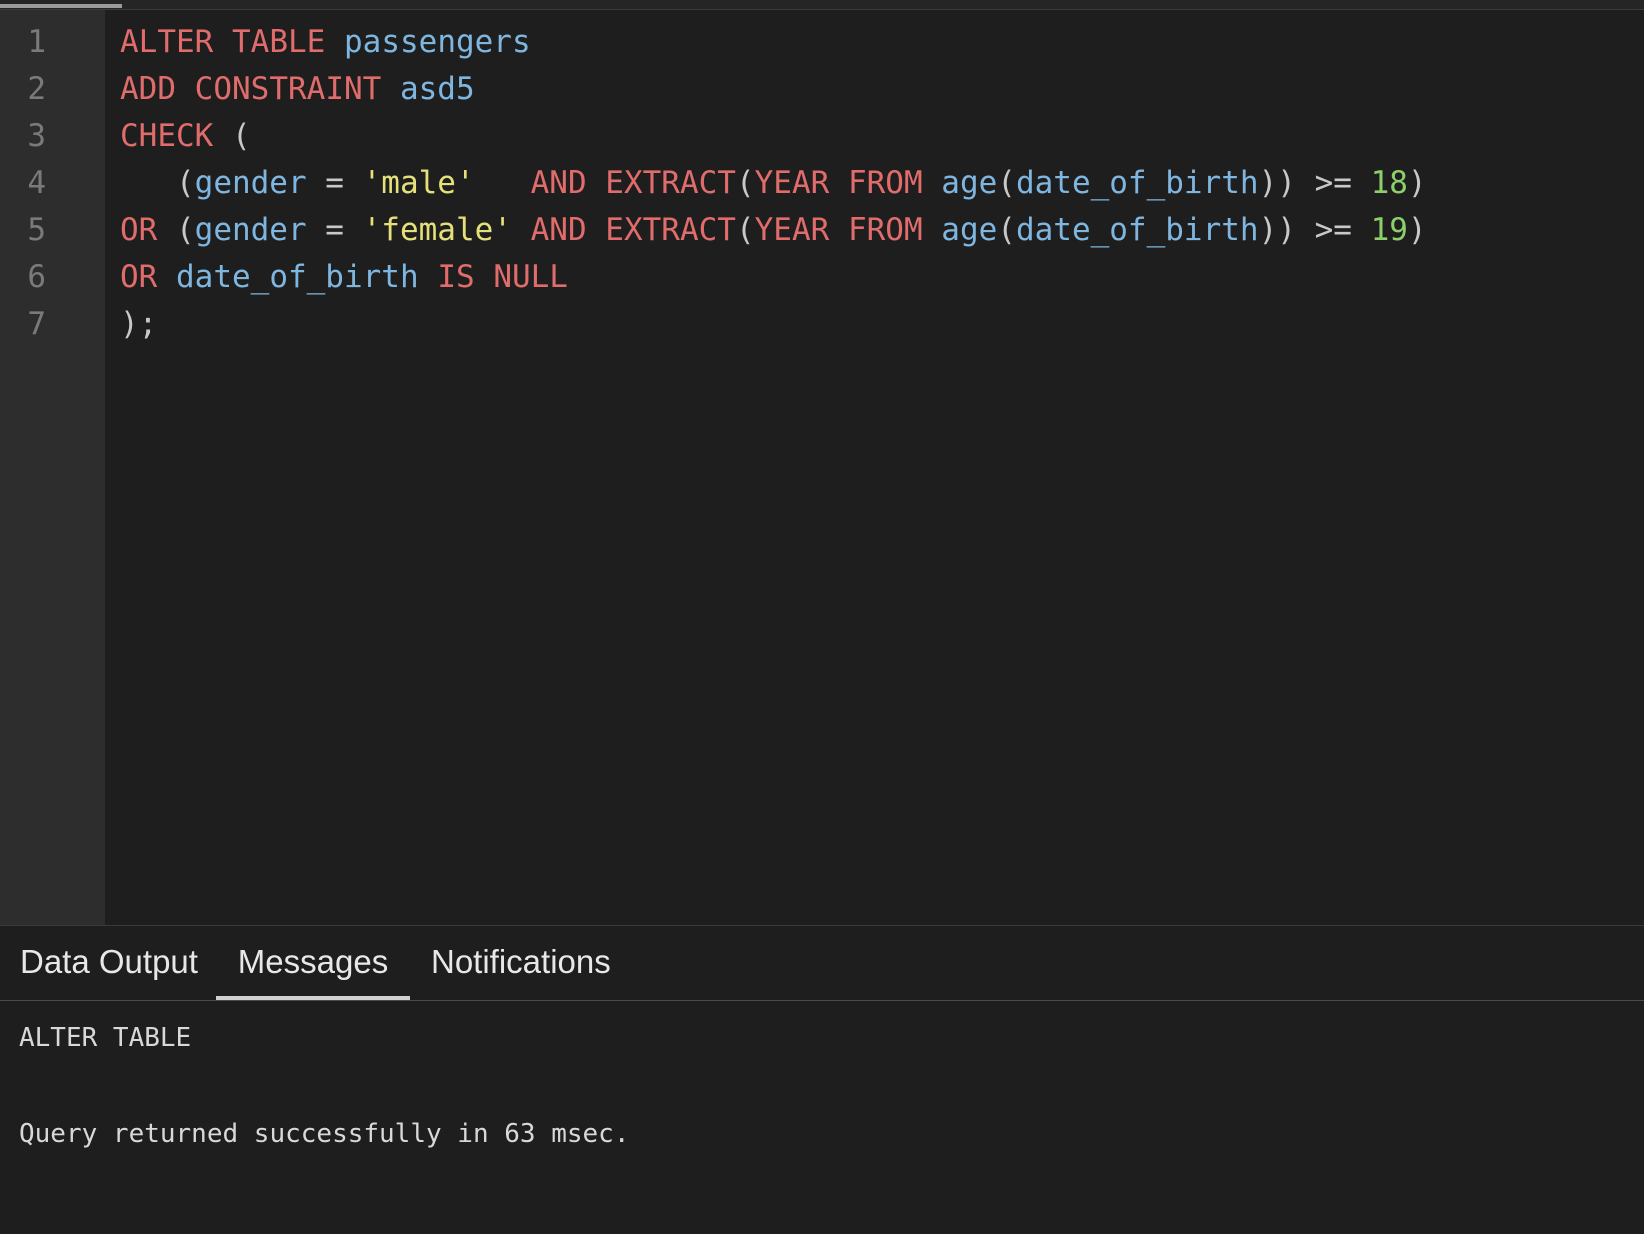  I want to click on message-command: ALTER TABLE, so click(105, 1038).